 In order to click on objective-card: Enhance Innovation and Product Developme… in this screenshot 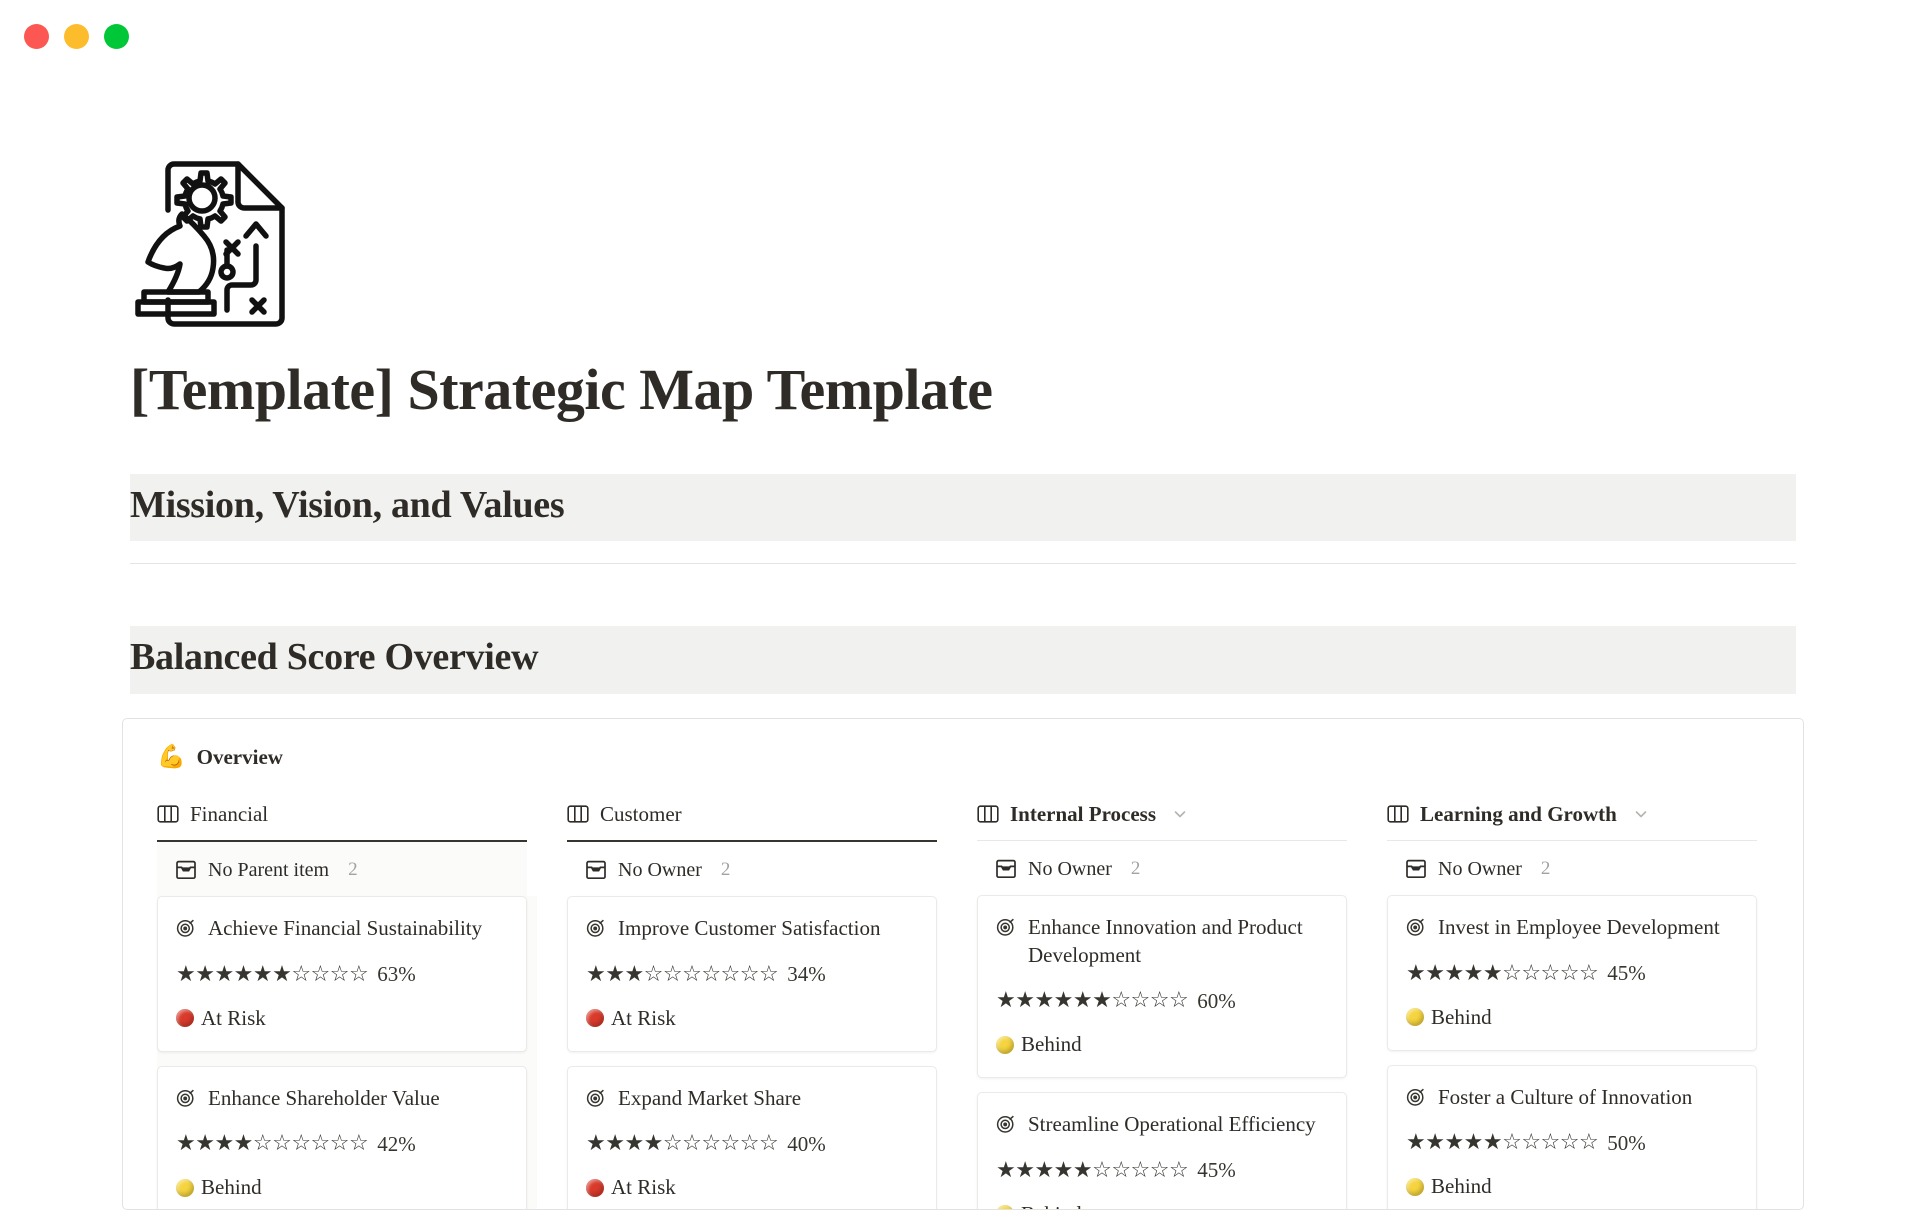, I will do `click(1162, 986)`.